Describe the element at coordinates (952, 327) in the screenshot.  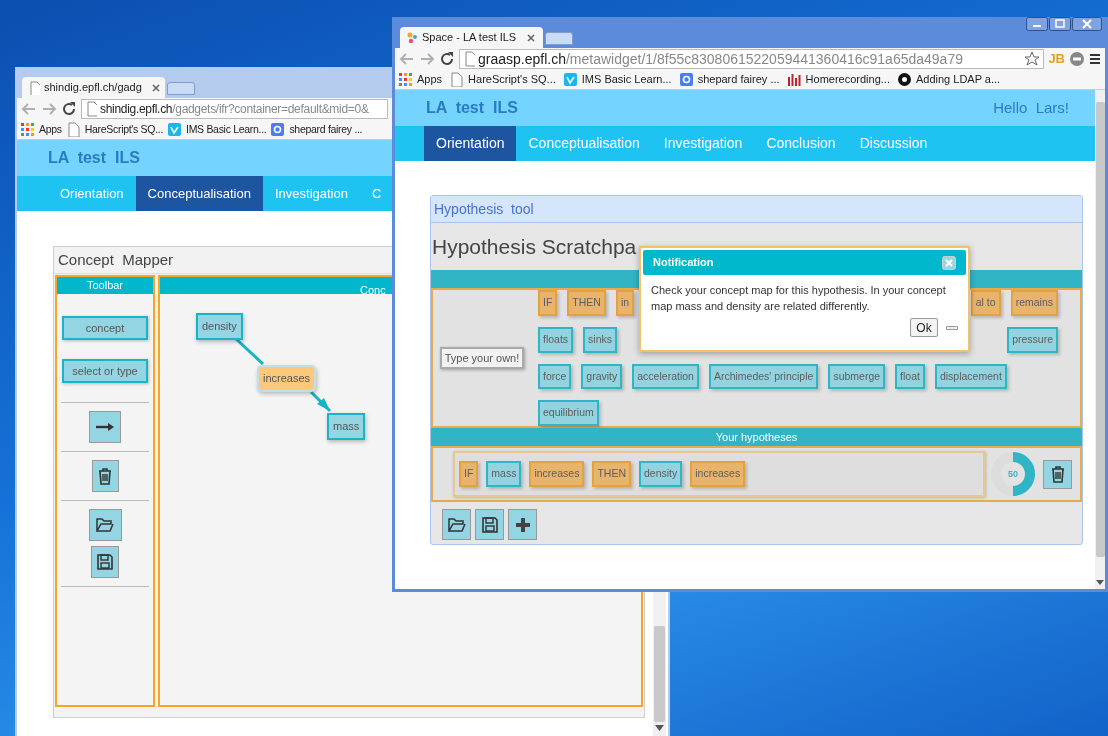
I see `minimize-button` at that location.